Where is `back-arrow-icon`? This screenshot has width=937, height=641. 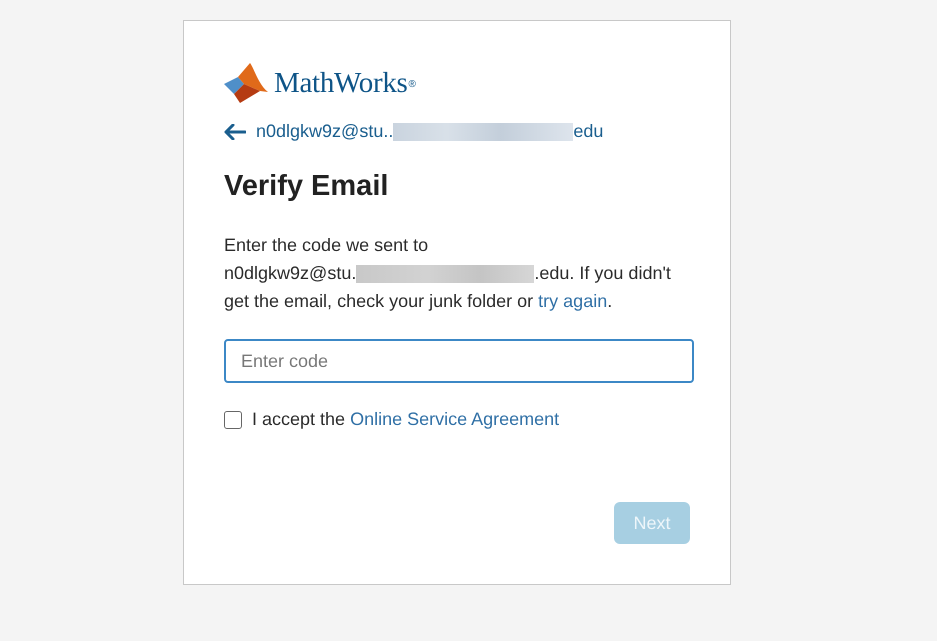 back-arrow-icon is located at coordinates (235, 132).